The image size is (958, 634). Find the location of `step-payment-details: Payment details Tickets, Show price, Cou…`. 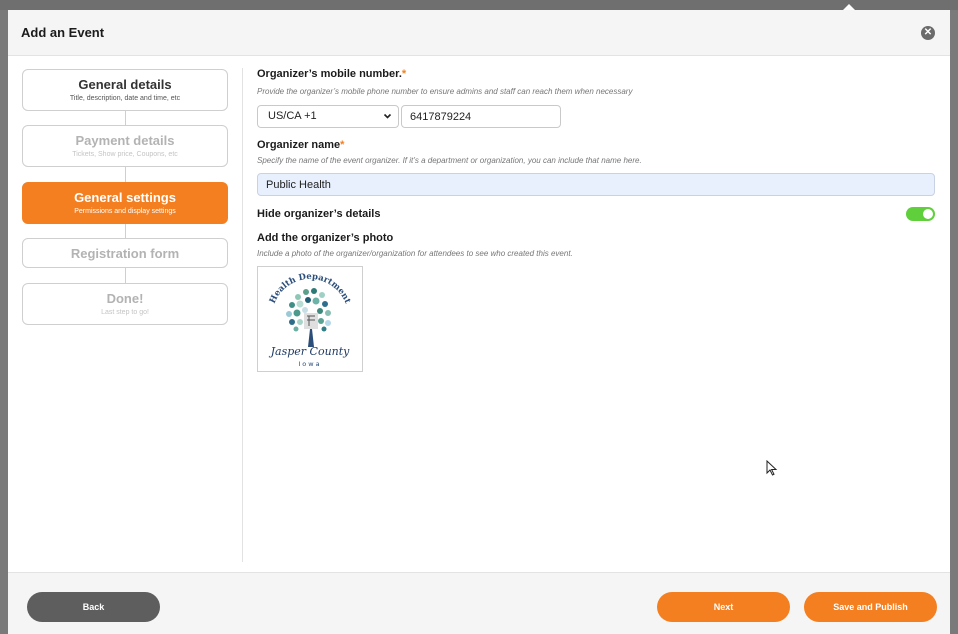

step-payment-details: Payment details Tickets, Show price, Cou… is located at coordinates (125, 146).